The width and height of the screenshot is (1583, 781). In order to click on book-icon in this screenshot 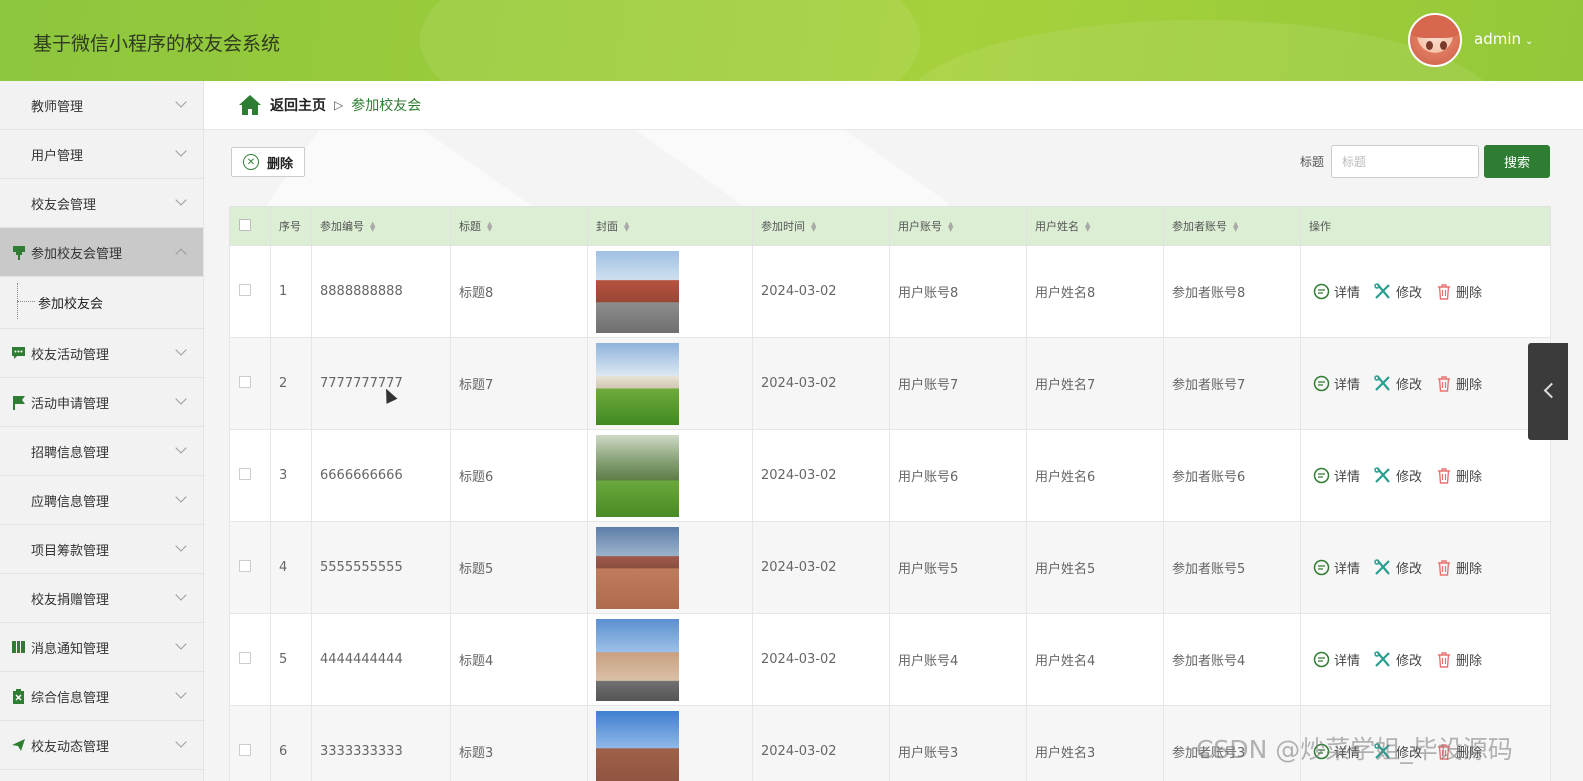, I will do `click(18, 647)`.